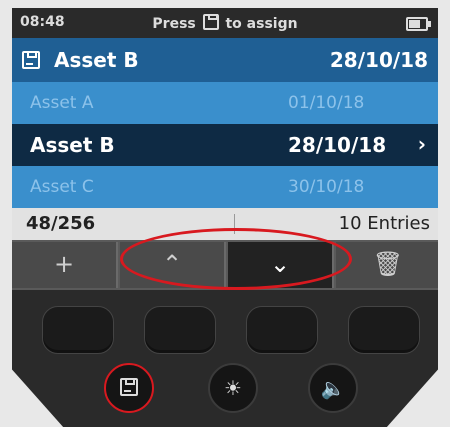 This screenshot has width=450, height=427. I want to click on scroll-down-button: ⌄, so click(281, 265).